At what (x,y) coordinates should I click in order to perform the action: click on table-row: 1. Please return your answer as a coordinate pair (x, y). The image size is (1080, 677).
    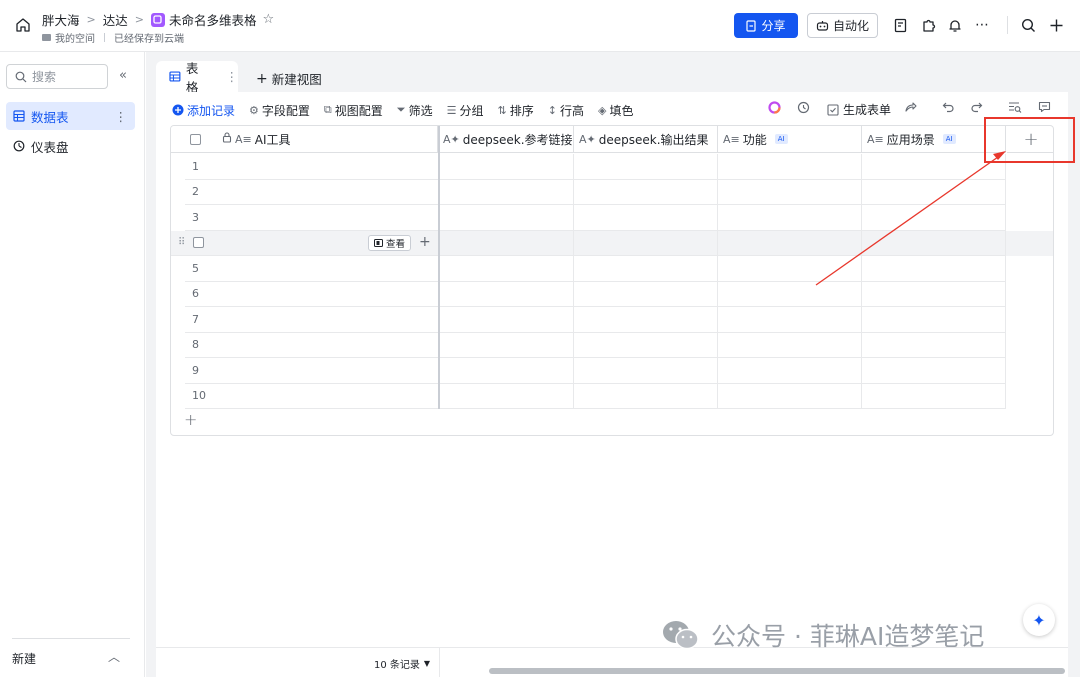
    Looking at the image, I should click on (311, 167).